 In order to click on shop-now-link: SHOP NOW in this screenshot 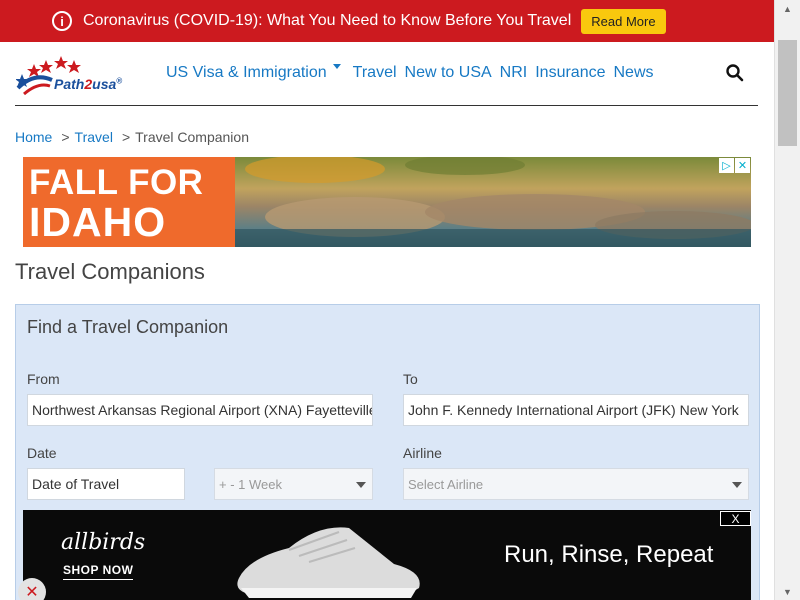, I will do `click(98, 571)`.